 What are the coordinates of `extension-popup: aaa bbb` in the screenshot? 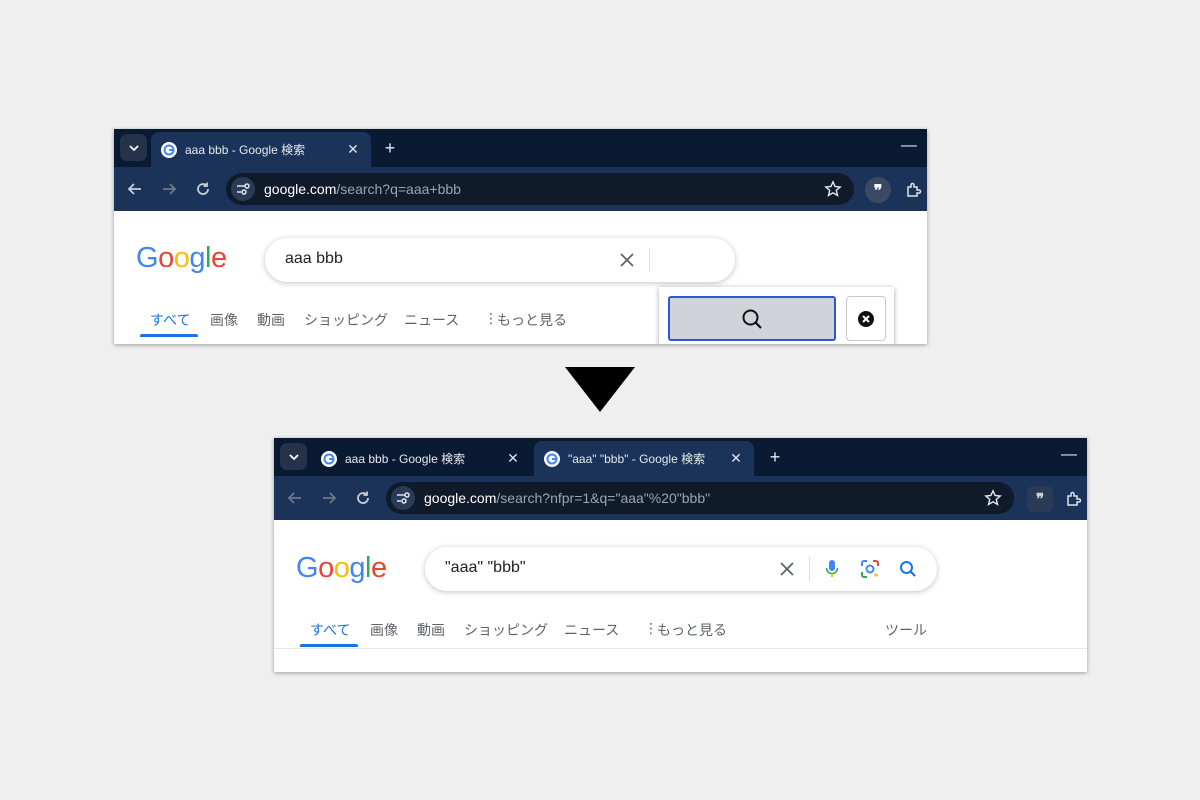 It's located at (776, 315).